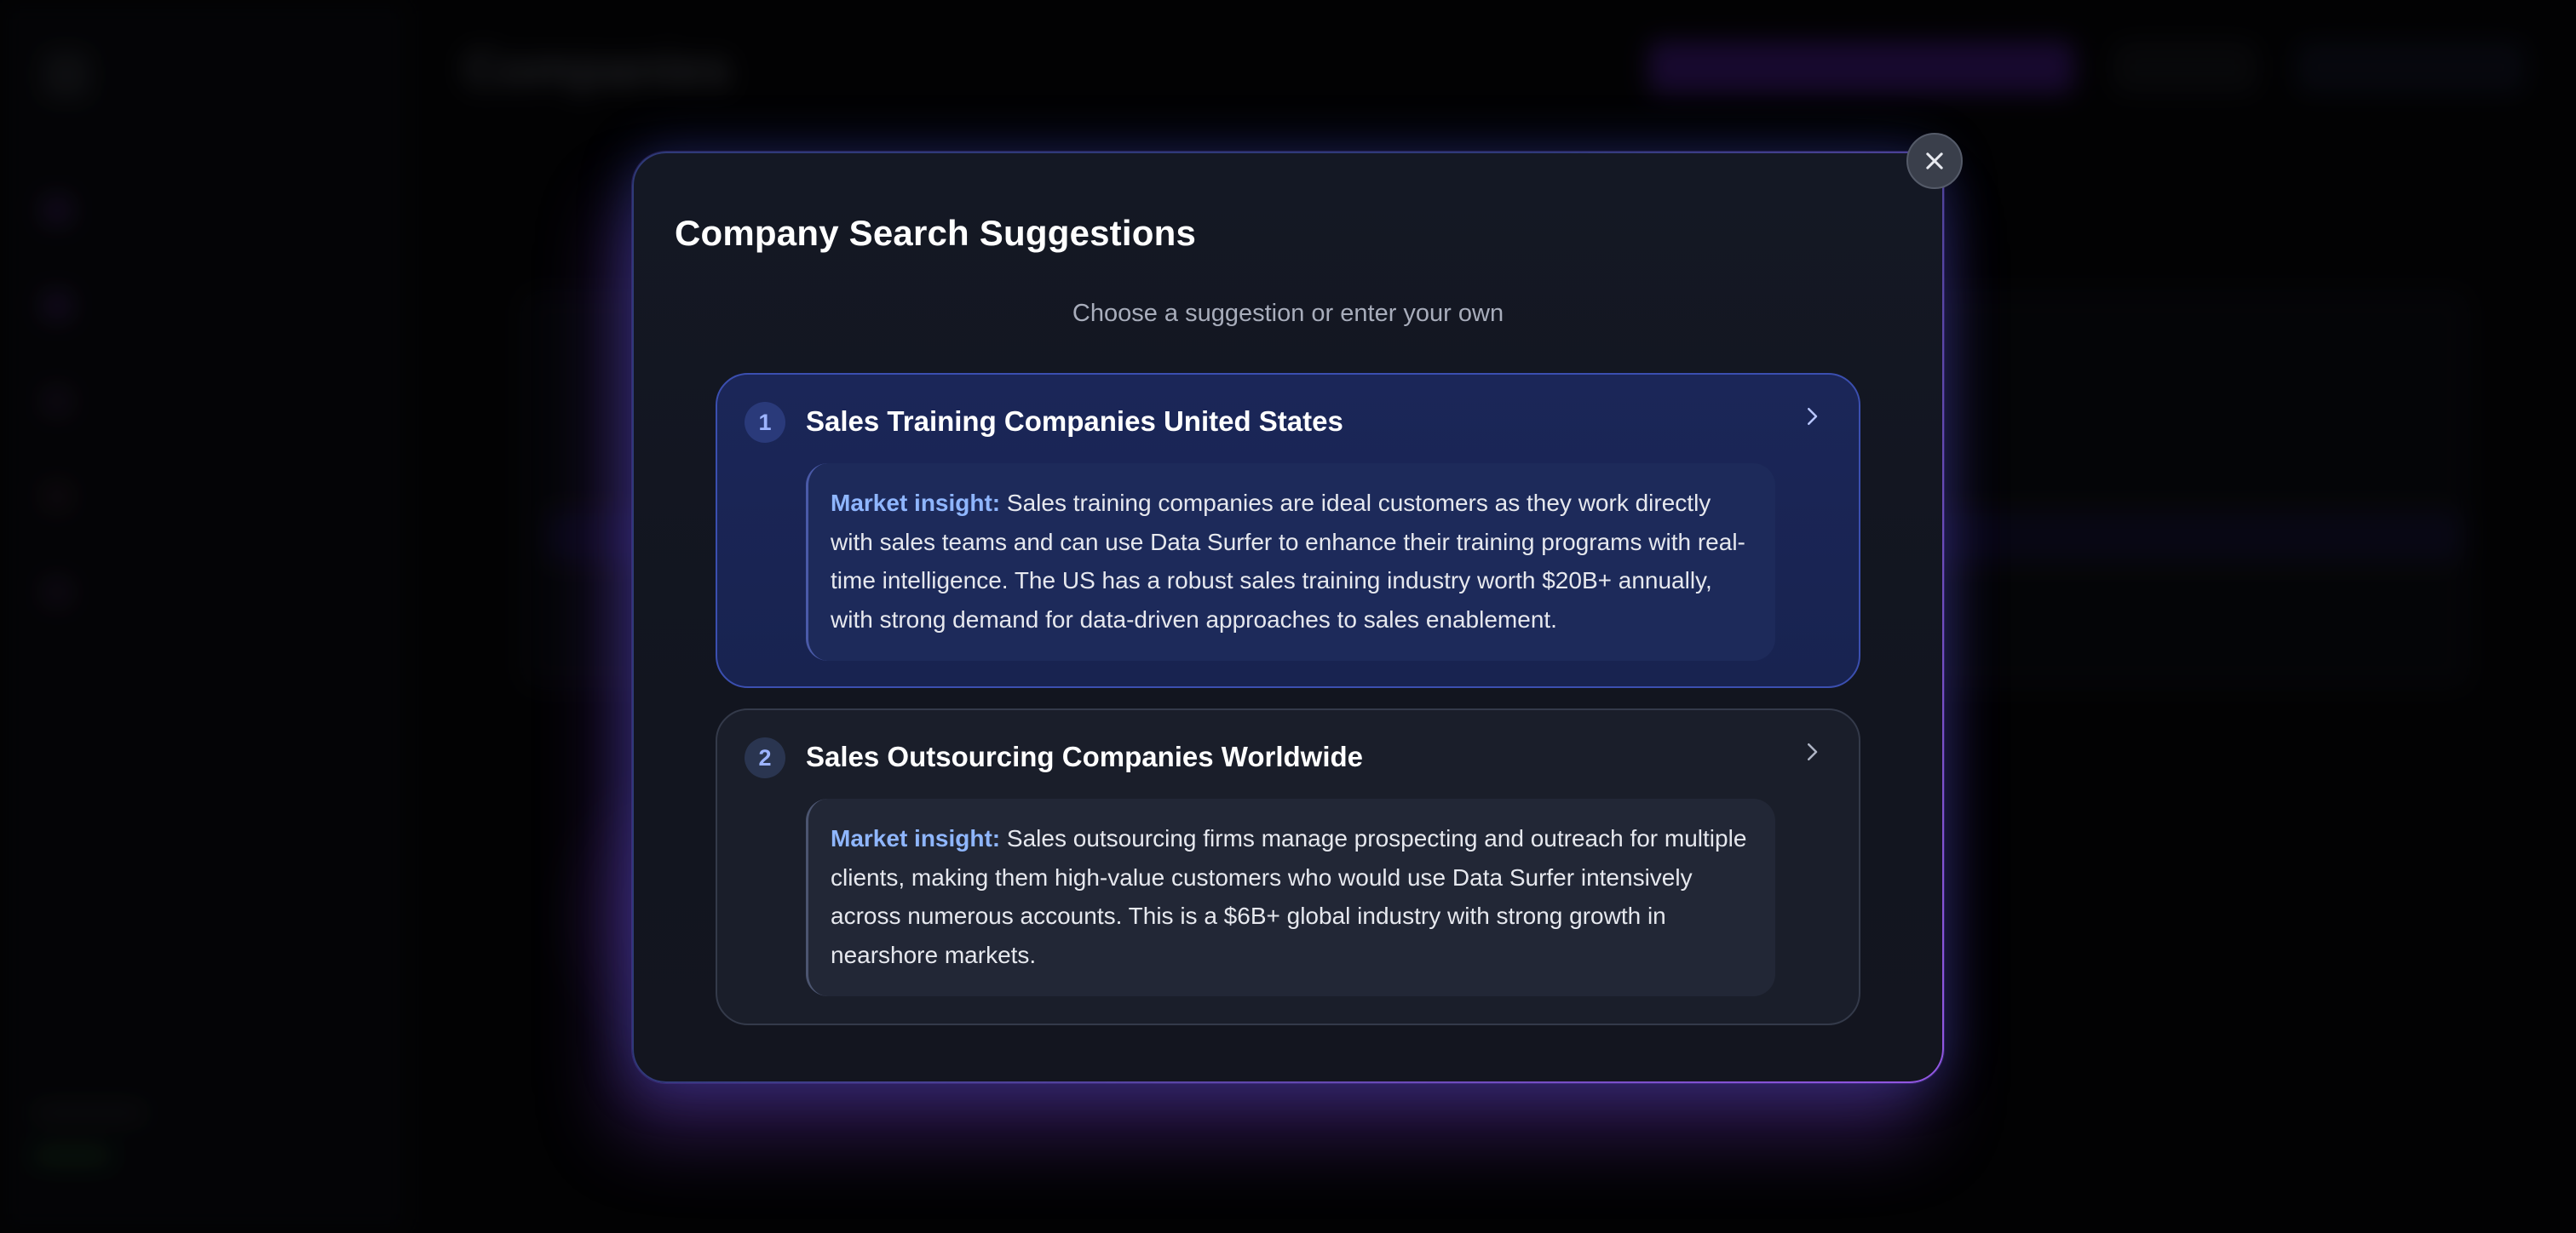  I want to click on suggestion-title: Sales Outsourcing Companies Worldwide, so click(1085, 756).